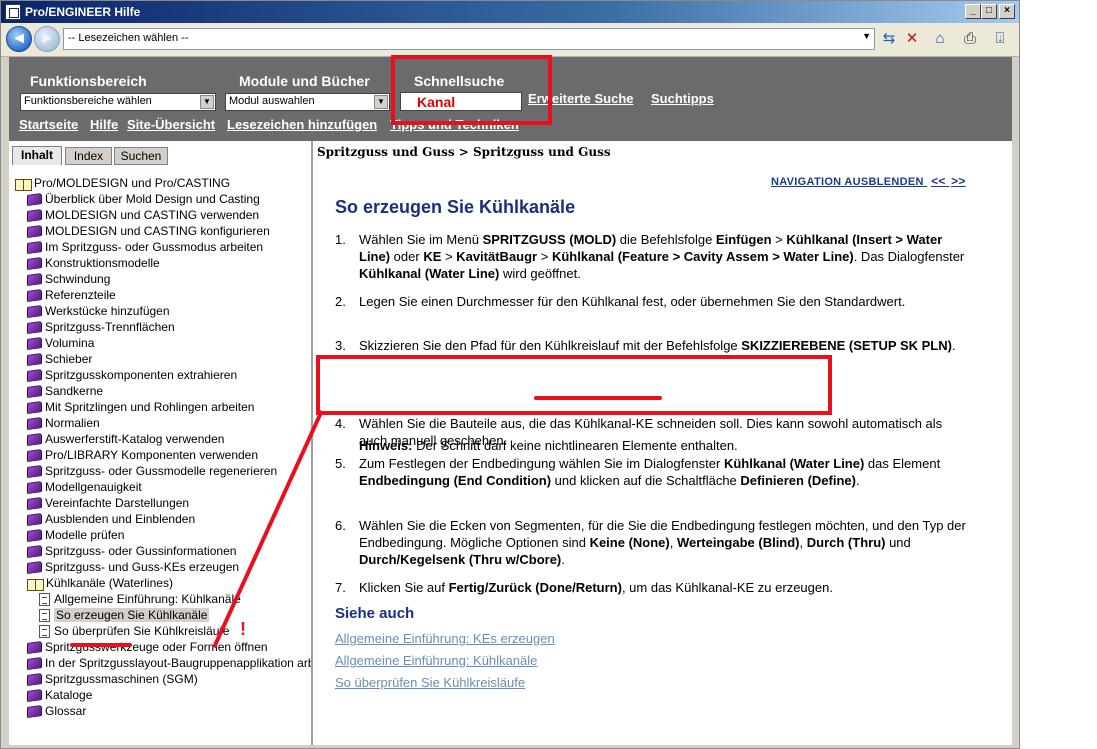 Image resolution: width=1097 pixels, height=749 pixels. What do you see at coordinates (69, 359) in the screenshot?
I see `tree-item-label: Schieber` at bounding box center [69, 359].